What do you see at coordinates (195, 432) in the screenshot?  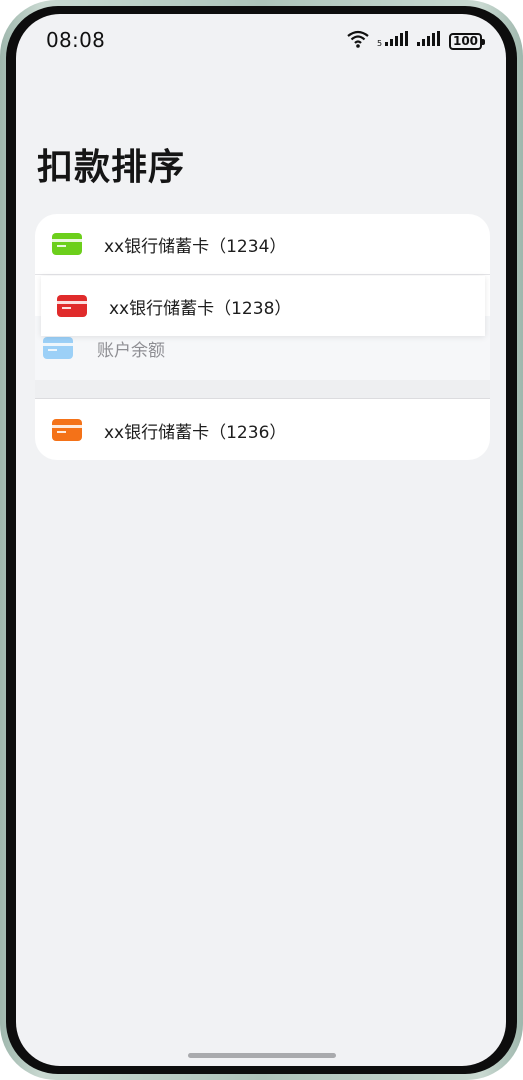 I see `payment-item-label: xx银行储蓄卡（1236）` at bounding box center [195, 432].